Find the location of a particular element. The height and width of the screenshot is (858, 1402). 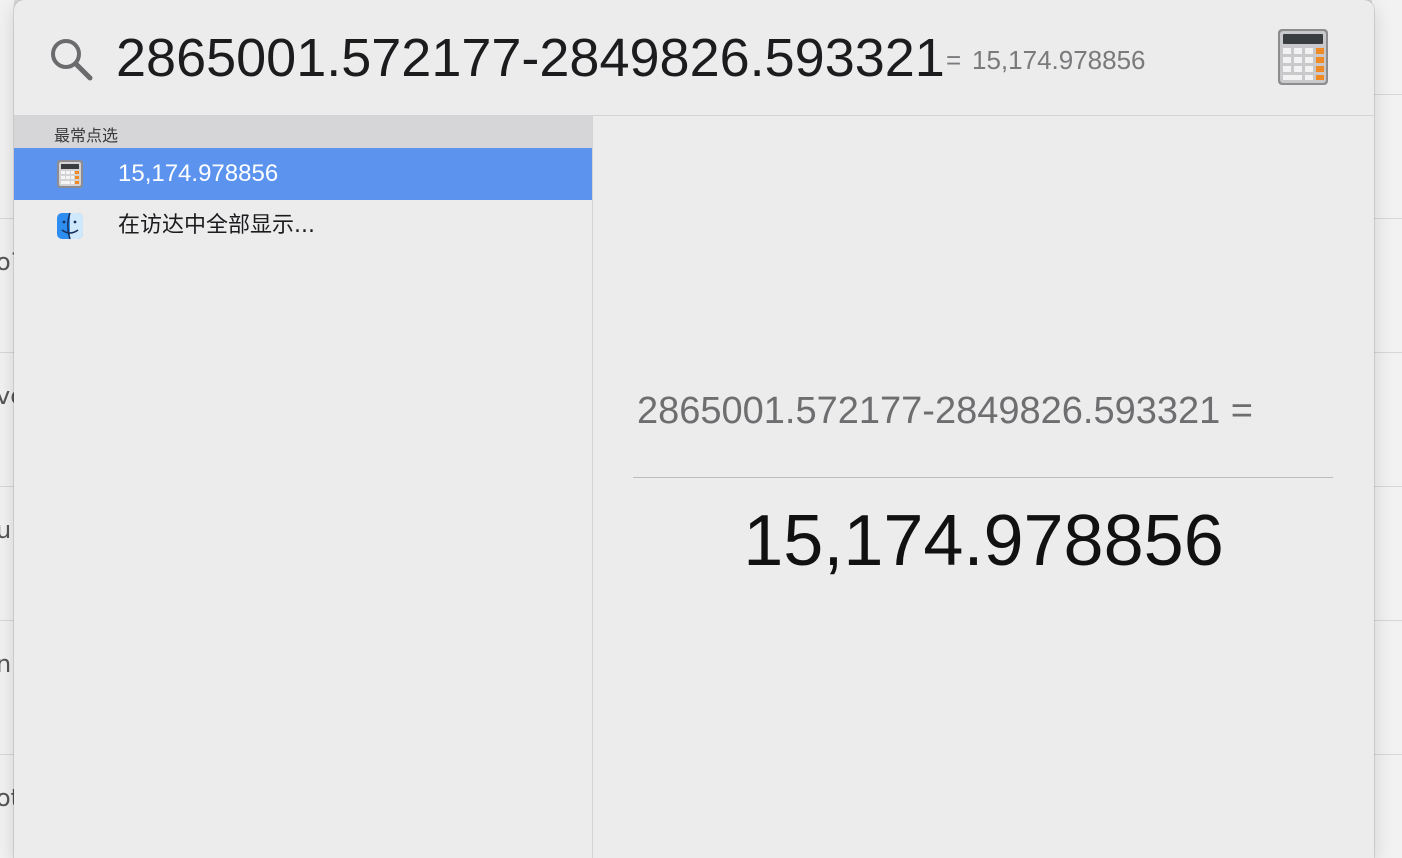

result-item-calculator: 15,174.978856 is located at coordinates (303, 174).